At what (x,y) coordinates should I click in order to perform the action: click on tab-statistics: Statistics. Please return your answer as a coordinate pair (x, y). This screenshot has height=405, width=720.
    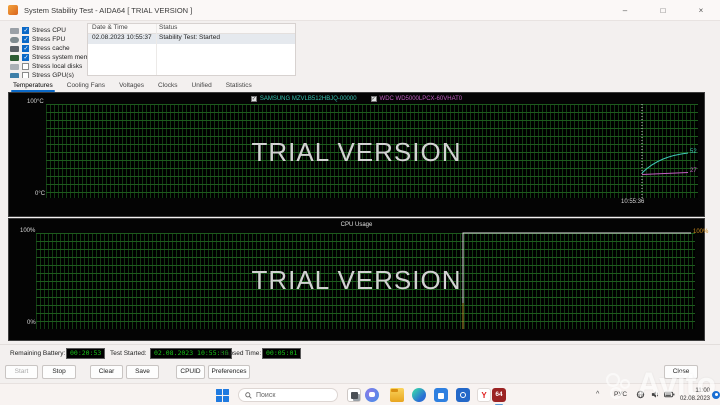
    Looking at the image, I should click on (239, 85).